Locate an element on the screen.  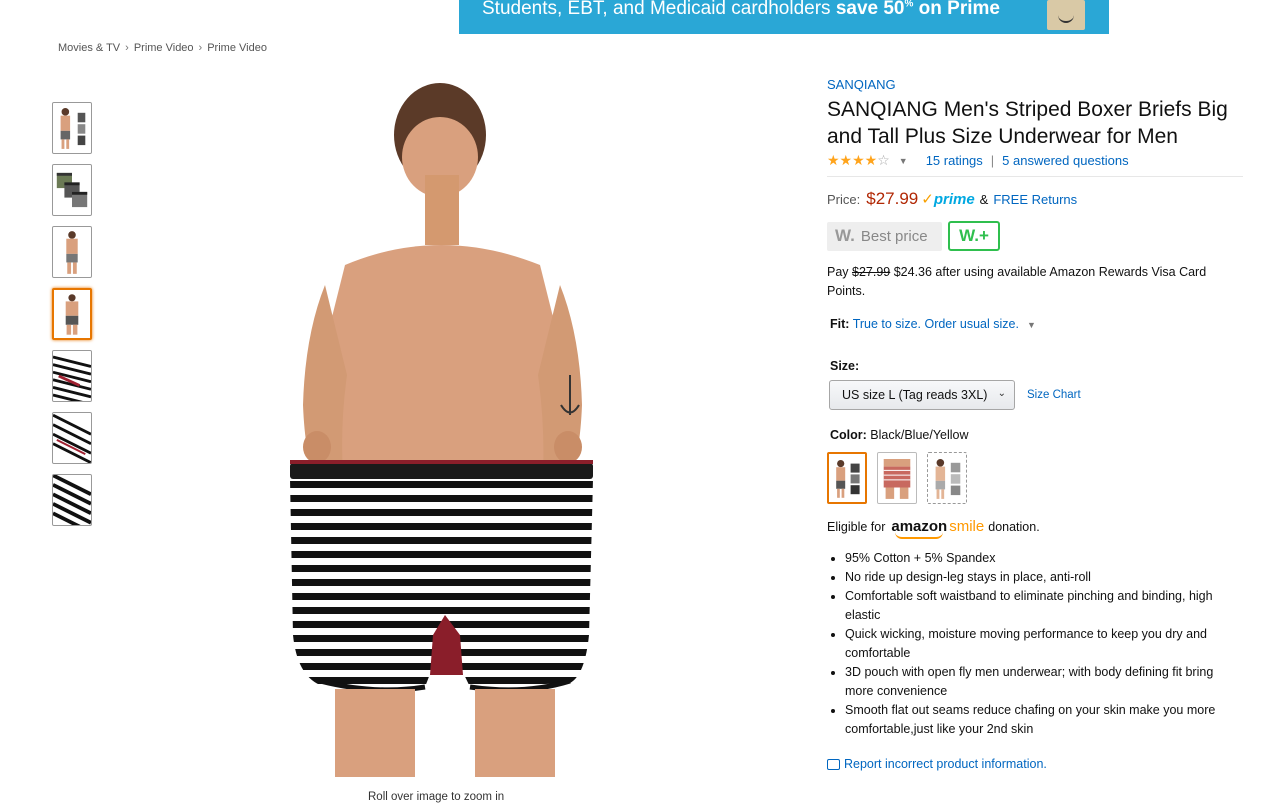
color-swatch-red-stripe is located at coordinates (897, 478).